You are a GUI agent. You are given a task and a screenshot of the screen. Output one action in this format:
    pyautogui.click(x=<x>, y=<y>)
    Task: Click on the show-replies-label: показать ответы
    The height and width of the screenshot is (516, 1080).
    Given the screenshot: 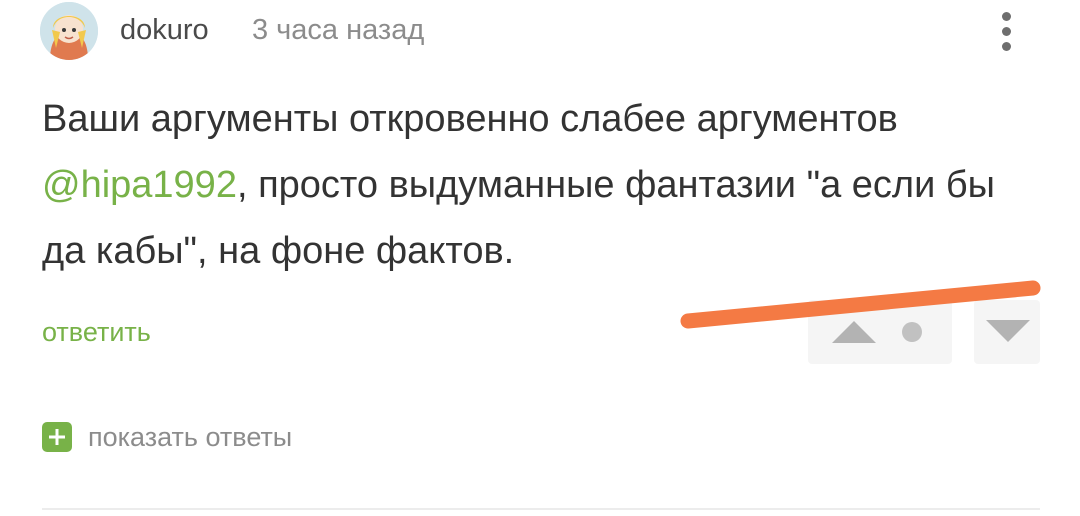 What is the action you would take?
    pyautogui.click(x=190, y=436)
    